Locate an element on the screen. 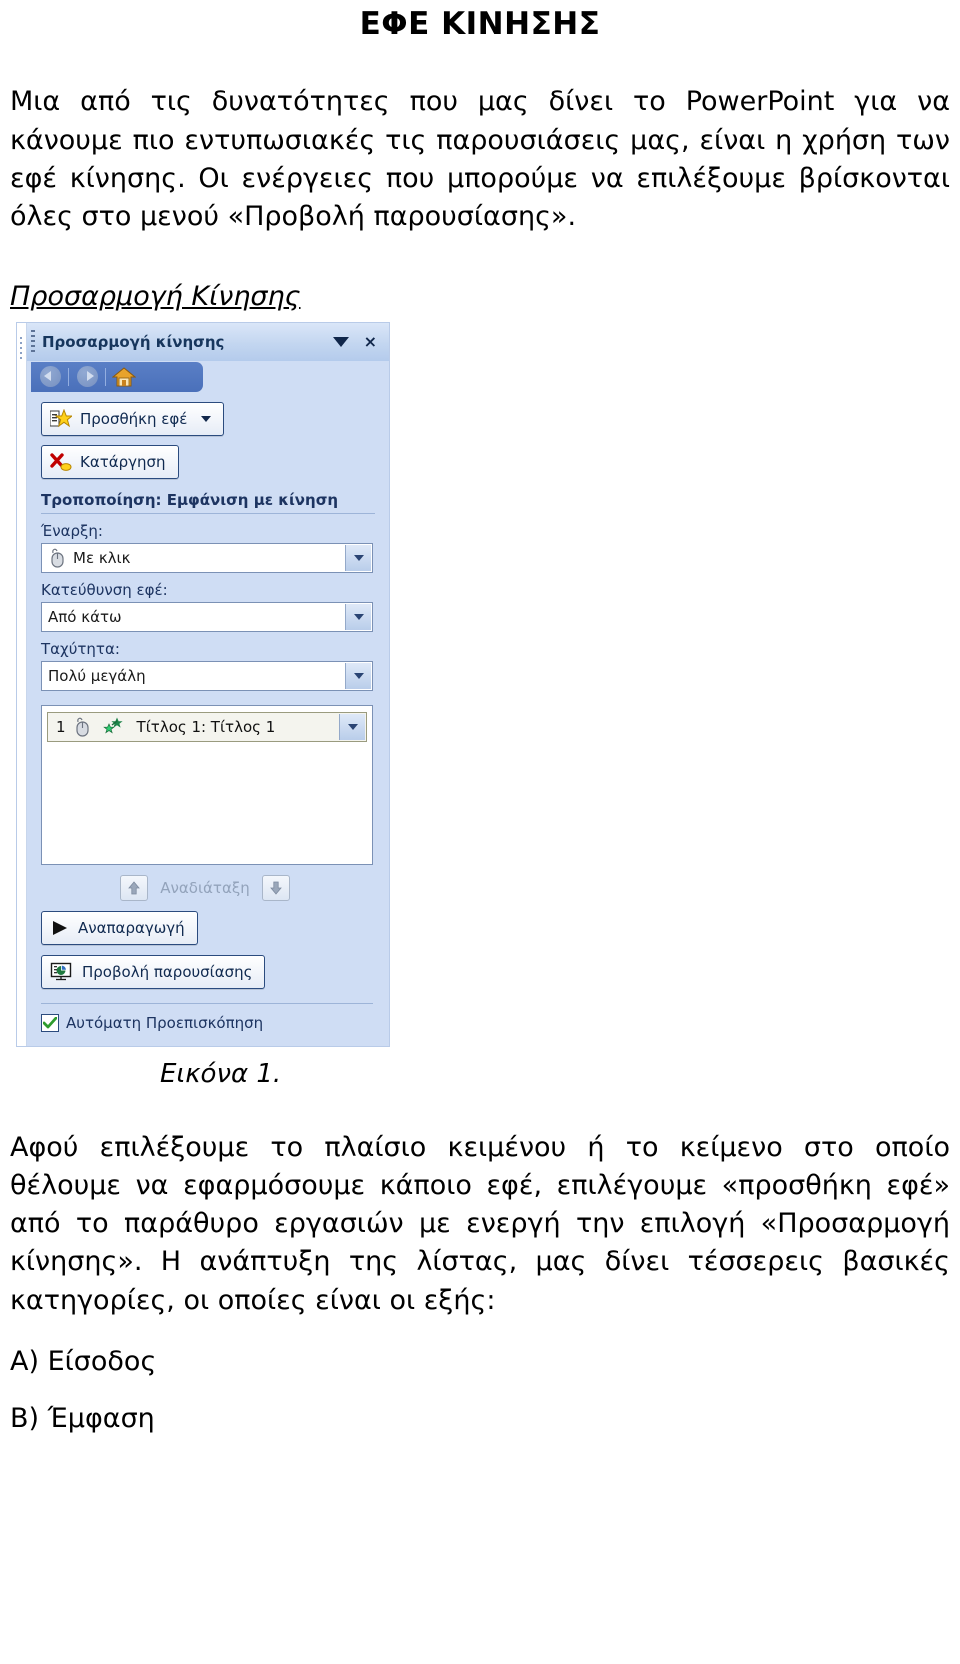  play-button: Αναπαραγωγή is located at coordinates (119, 927).